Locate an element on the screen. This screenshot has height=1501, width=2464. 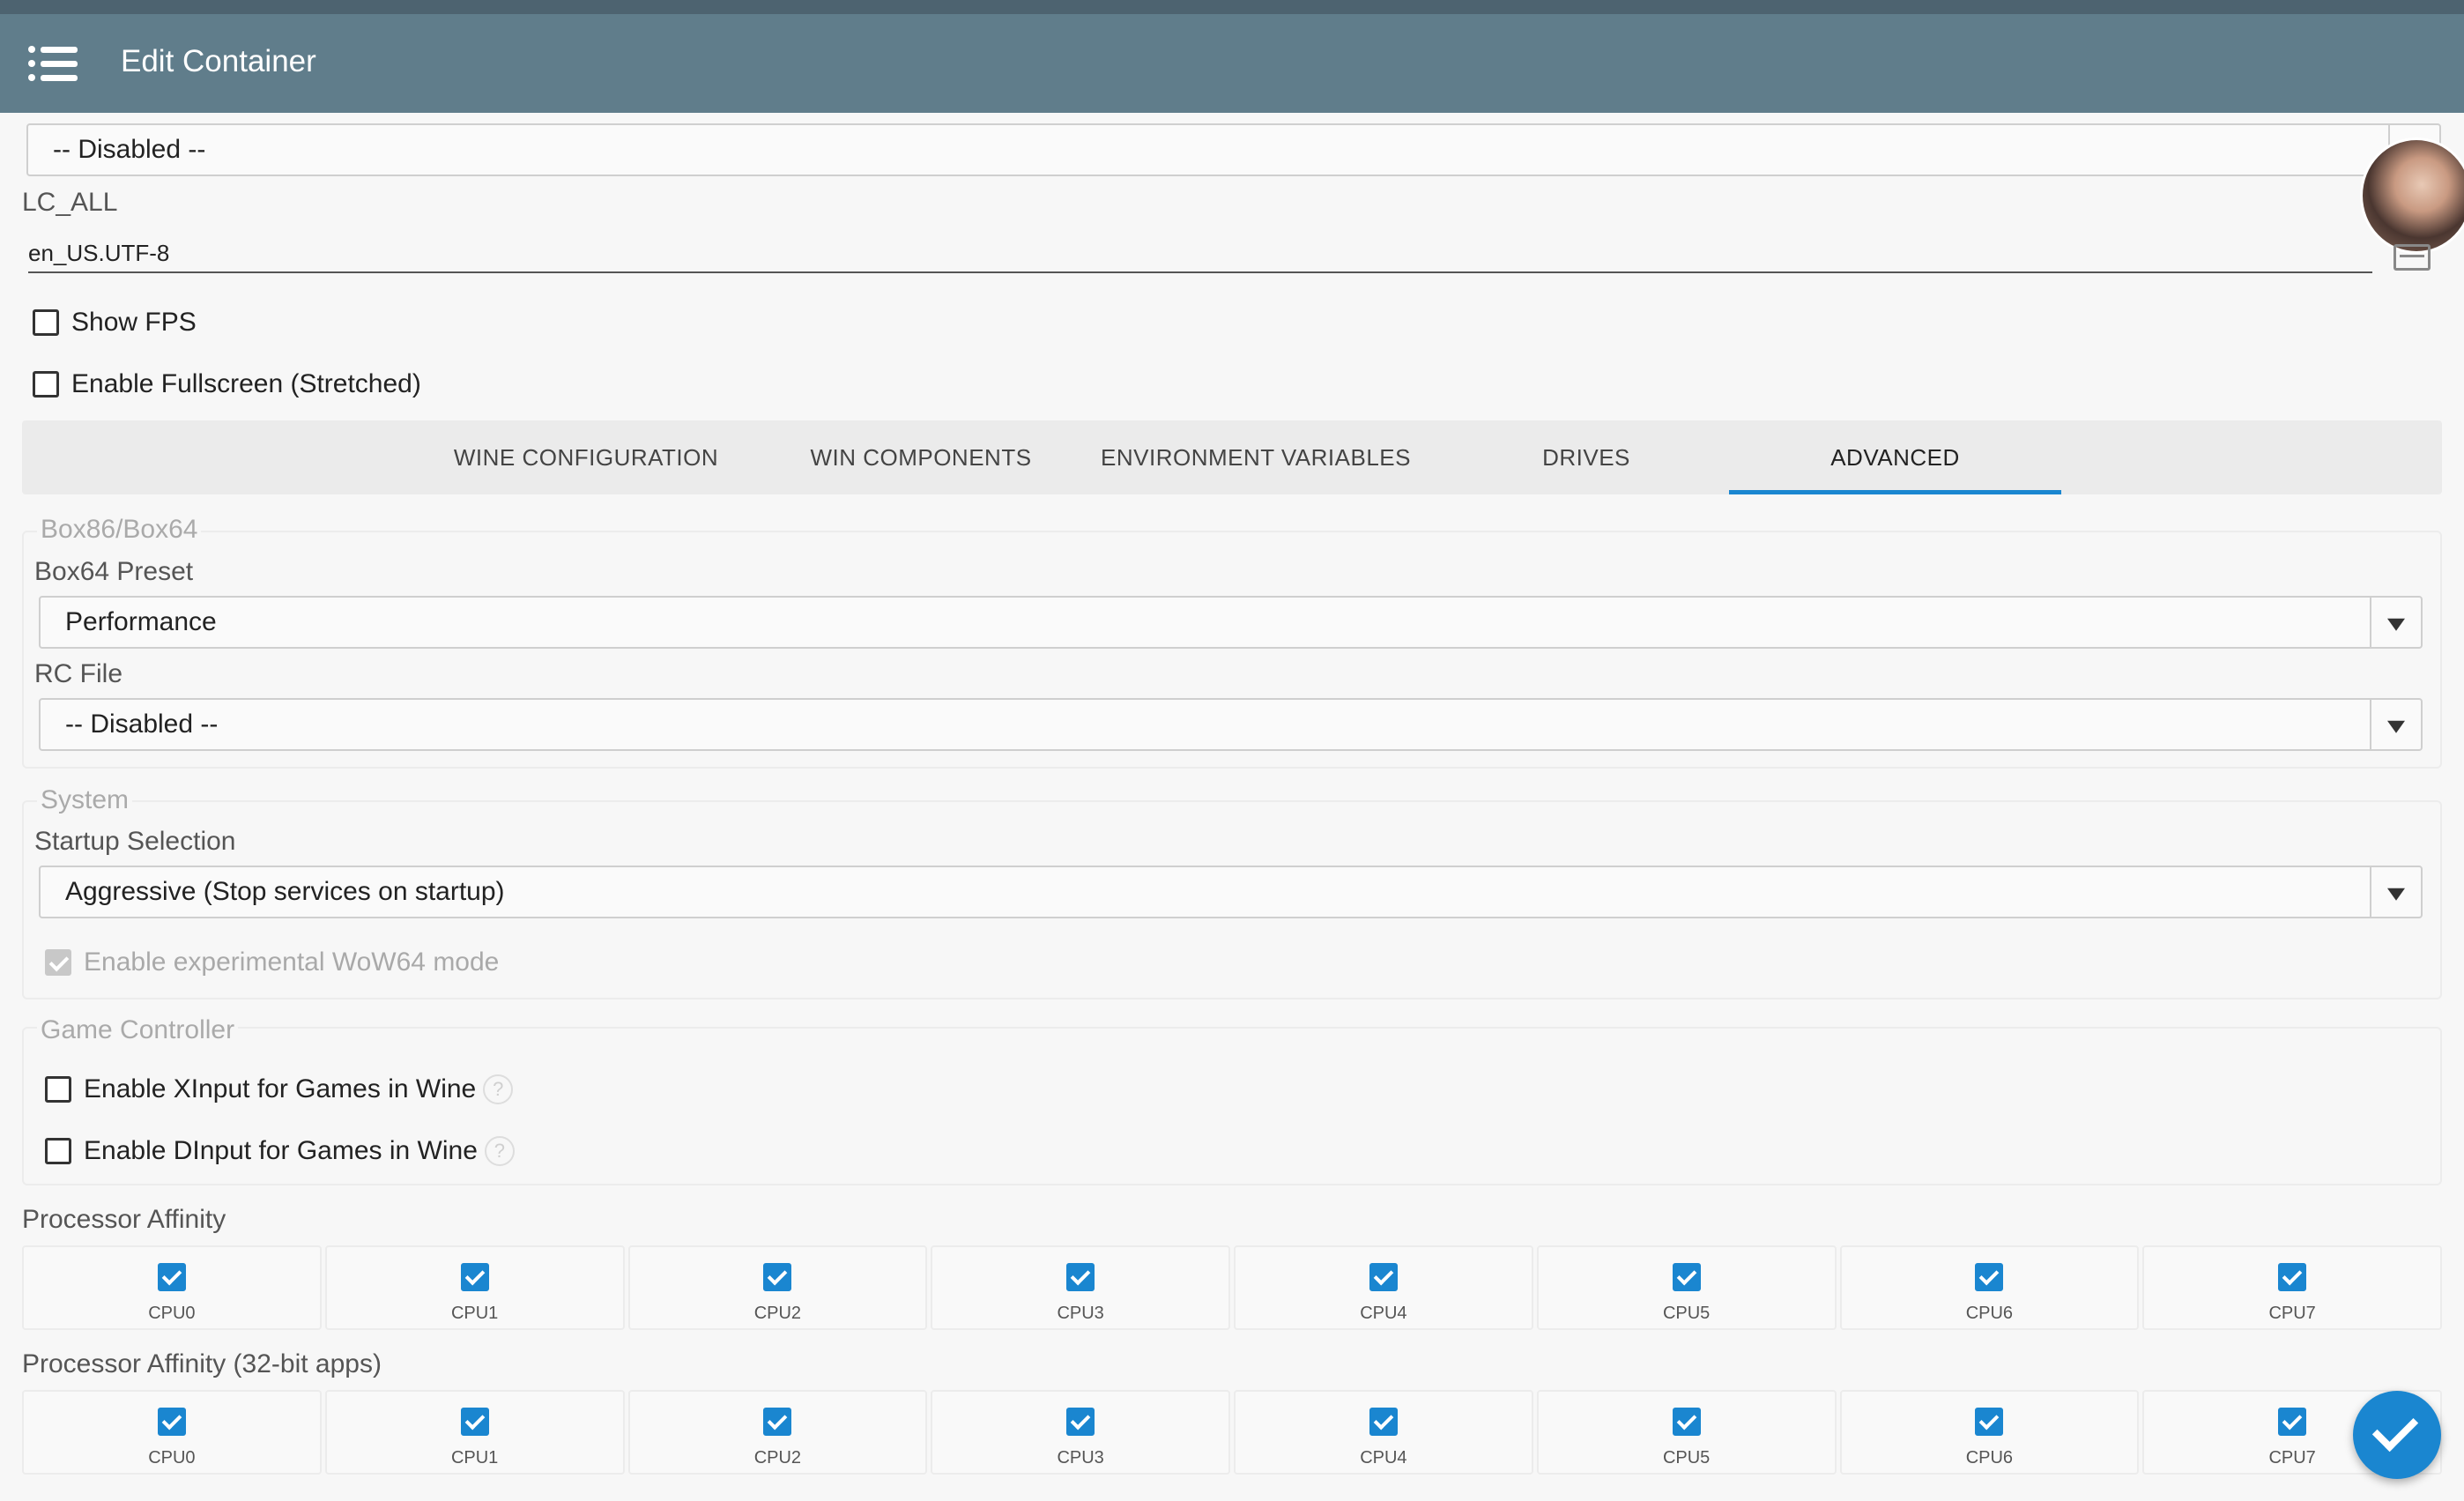
processor-affinity-grid: CPU0 CPU1 CPU2 CPU3 CPU4 CPU5 CPU6 CPU7 is located at coordinates (1232, 1287).